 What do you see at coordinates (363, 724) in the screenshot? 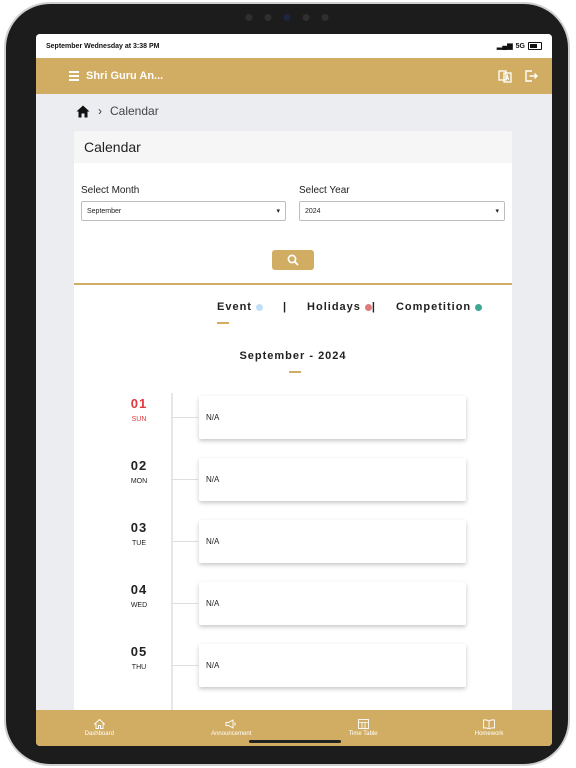
I see `timetable-icon` at bounding box center [363, 724].